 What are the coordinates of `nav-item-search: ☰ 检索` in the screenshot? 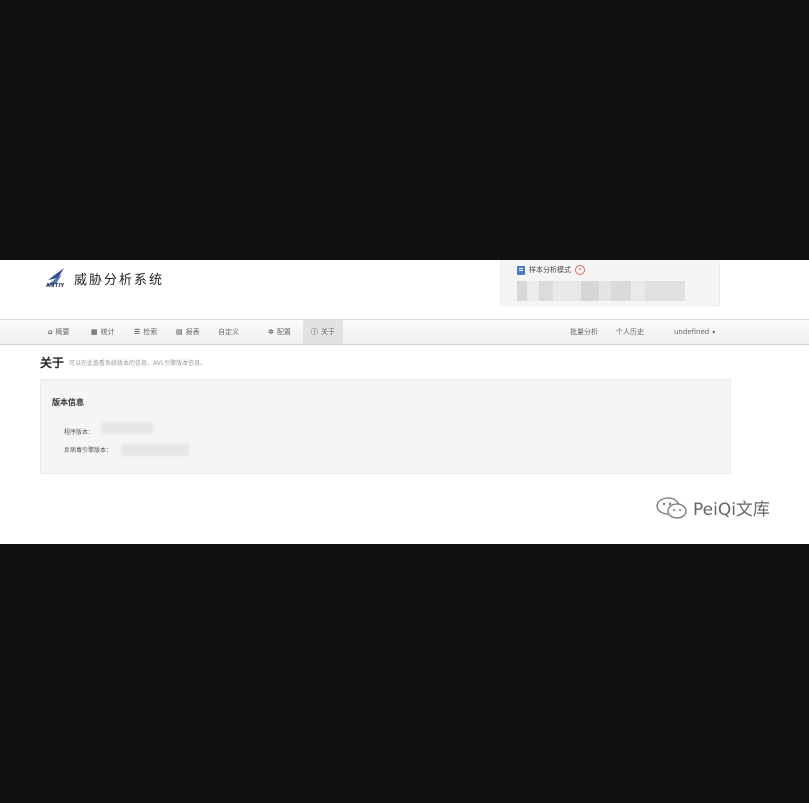 It's located at (145, 332).